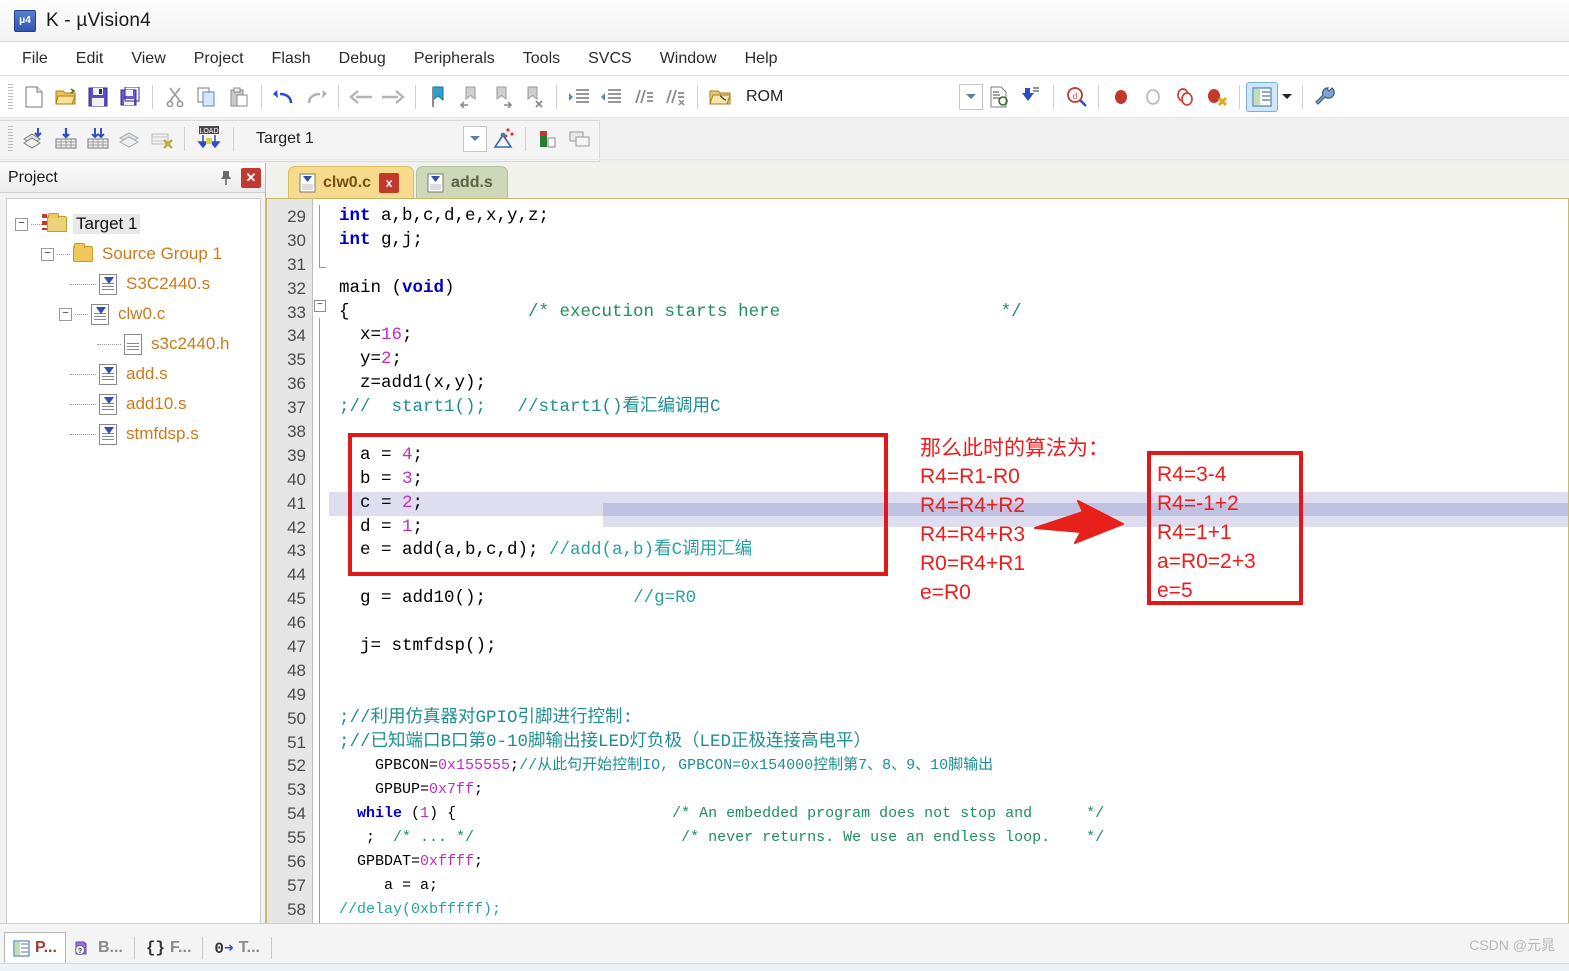  Describe the element at coordinates (541, 59) in the screenshot. I see `menu-tools: Tools` at that location.